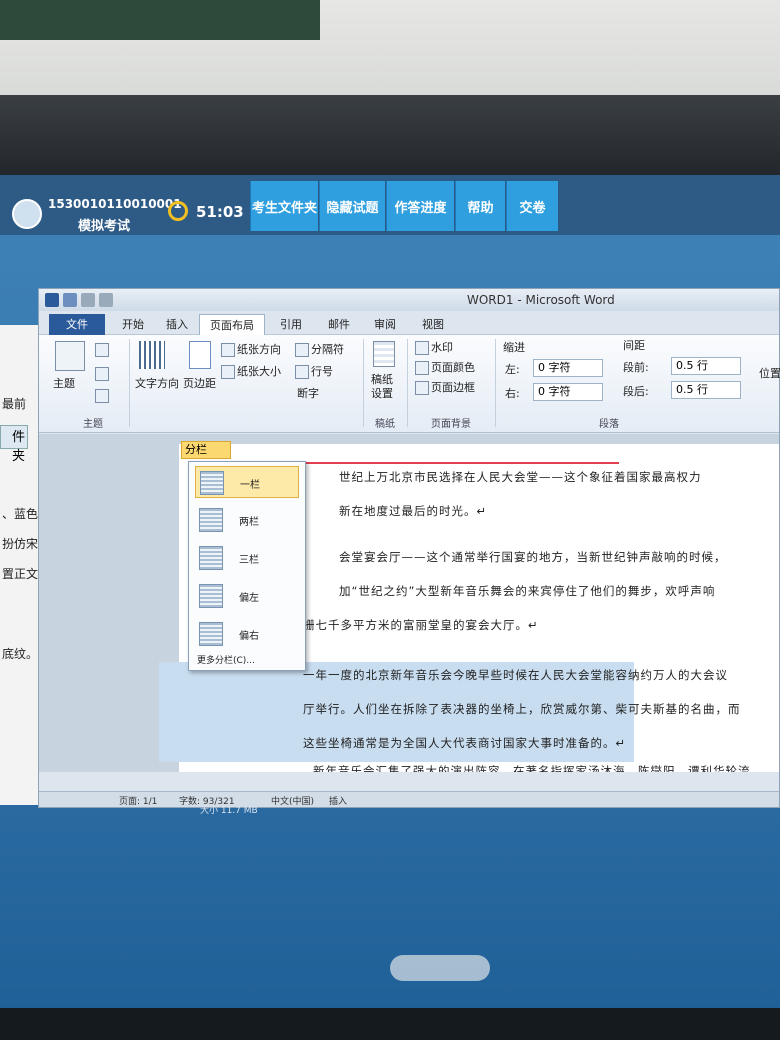 The height and width of the screenshot is (1040, 780). I want to click on page-color-button: 页面颜色, so click(453, 367).